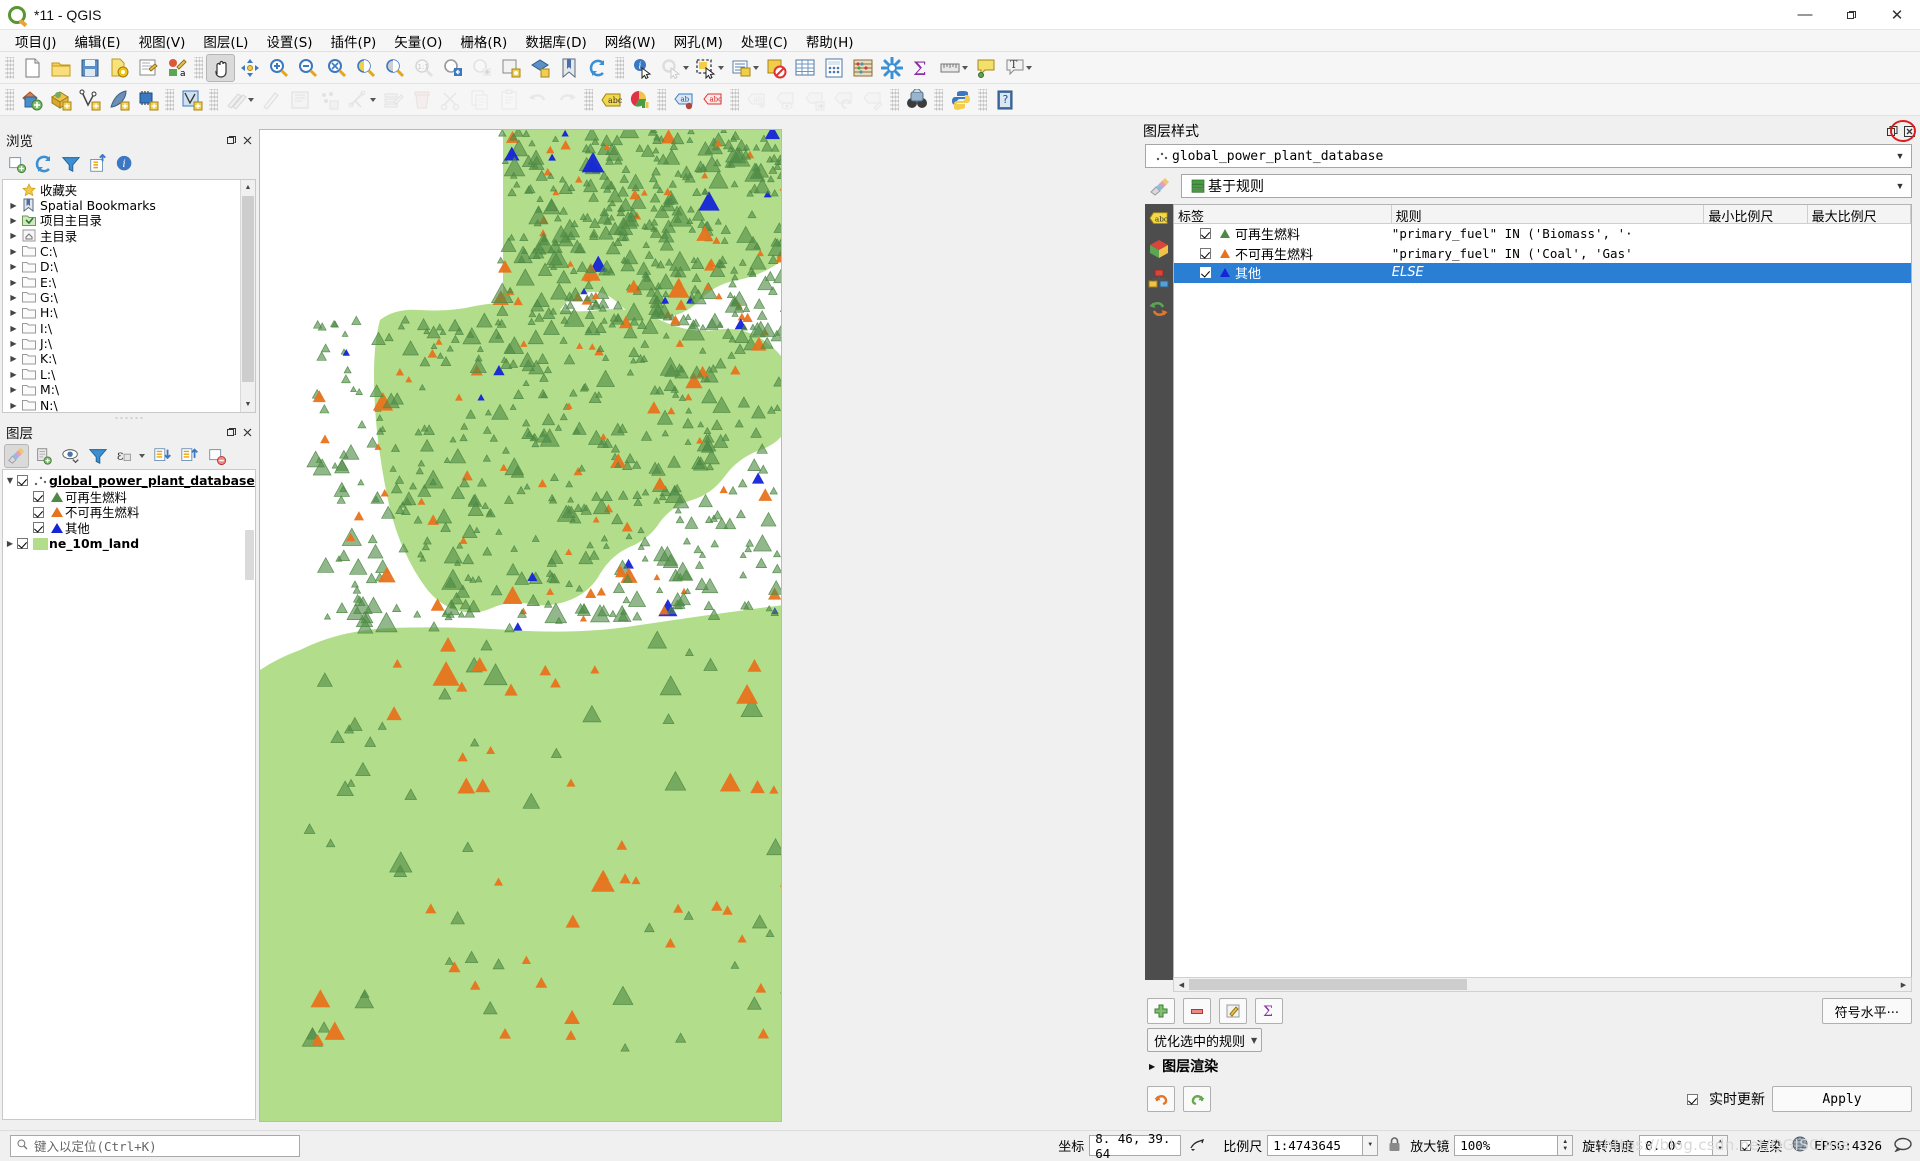 Image resolution: width=1920 pixels, height=1161 pixels. What do you see at coordinates (129, 236) in the screenshot?
I see `browser-item: ▶ 主目录` at bounding box center [129, 236].